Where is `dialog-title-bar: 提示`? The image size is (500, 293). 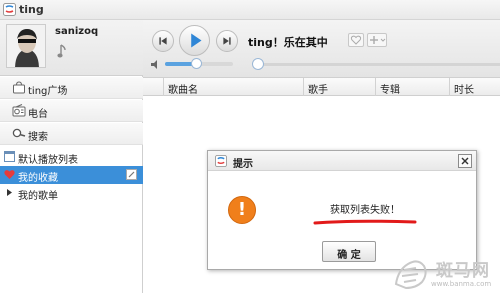 dialog-title-bar: 提示 is located at coordinates (342, 161).